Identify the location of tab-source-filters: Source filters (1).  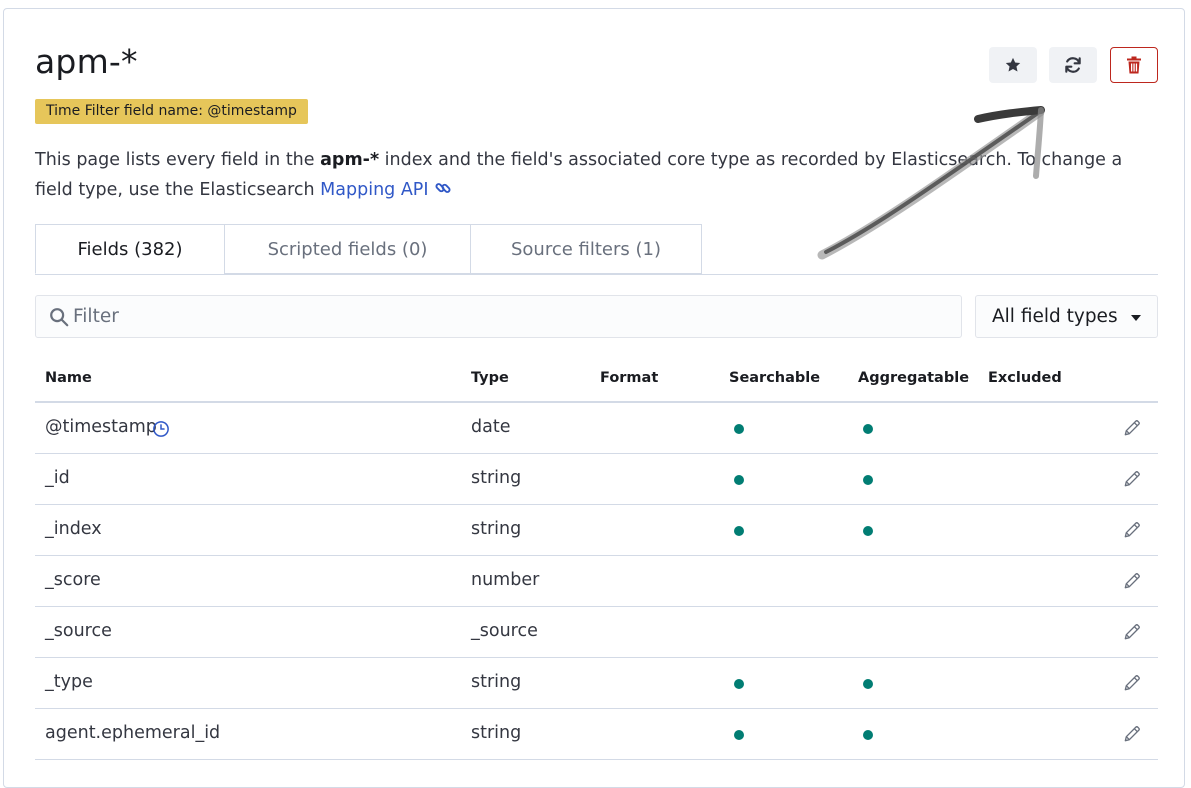
(586, 249).